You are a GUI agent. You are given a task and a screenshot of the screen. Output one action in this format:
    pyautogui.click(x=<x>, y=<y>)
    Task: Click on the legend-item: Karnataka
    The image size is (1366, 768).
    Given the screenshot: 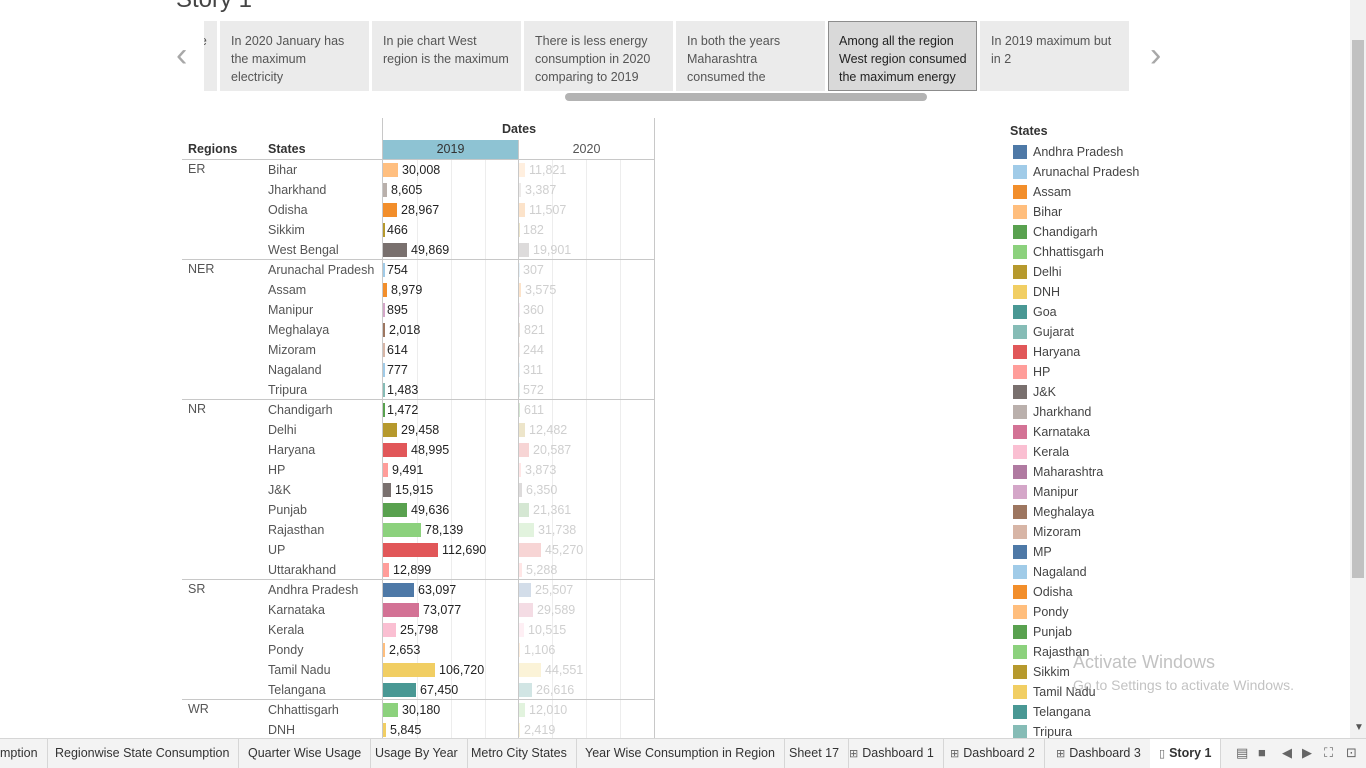 What is the action you would take?
    pyautogui.click(x=1051, y=432)
    